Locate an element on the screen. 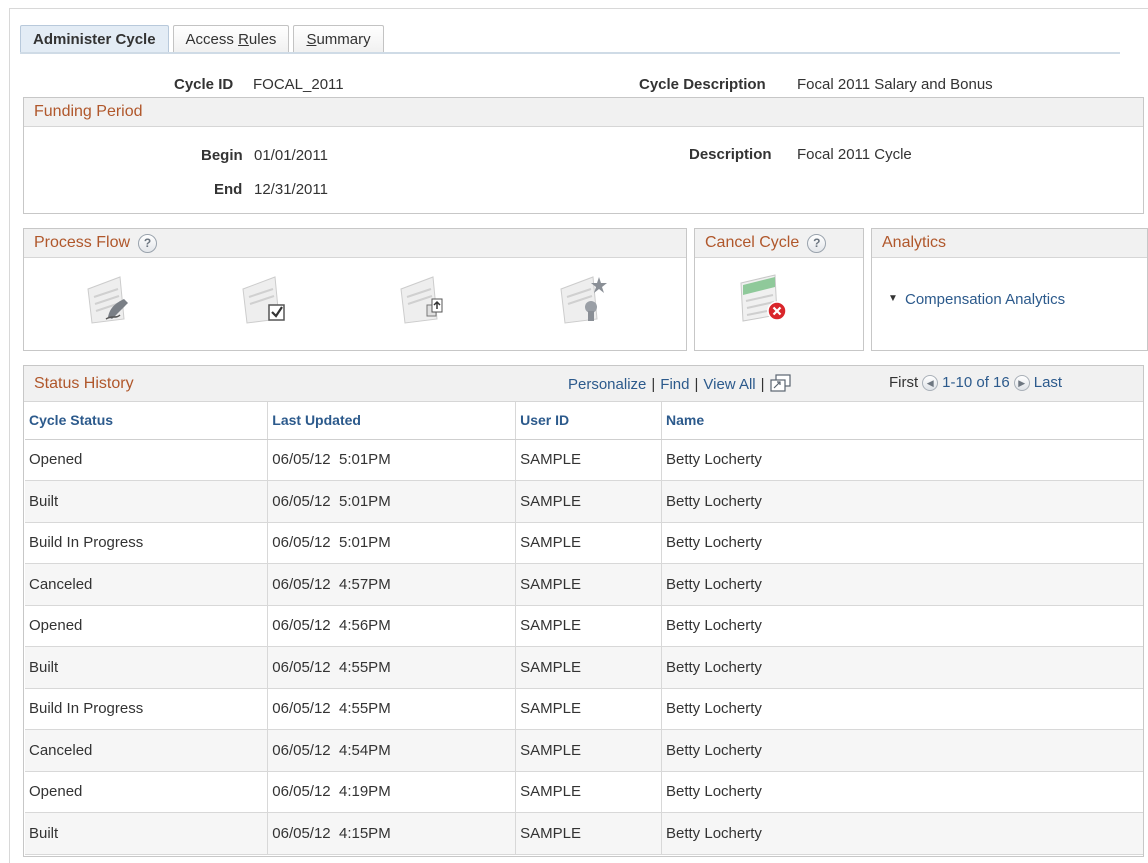  analytics-group: Analytics ▼ Compensation Analytics is located at coordinates (1009, 289).